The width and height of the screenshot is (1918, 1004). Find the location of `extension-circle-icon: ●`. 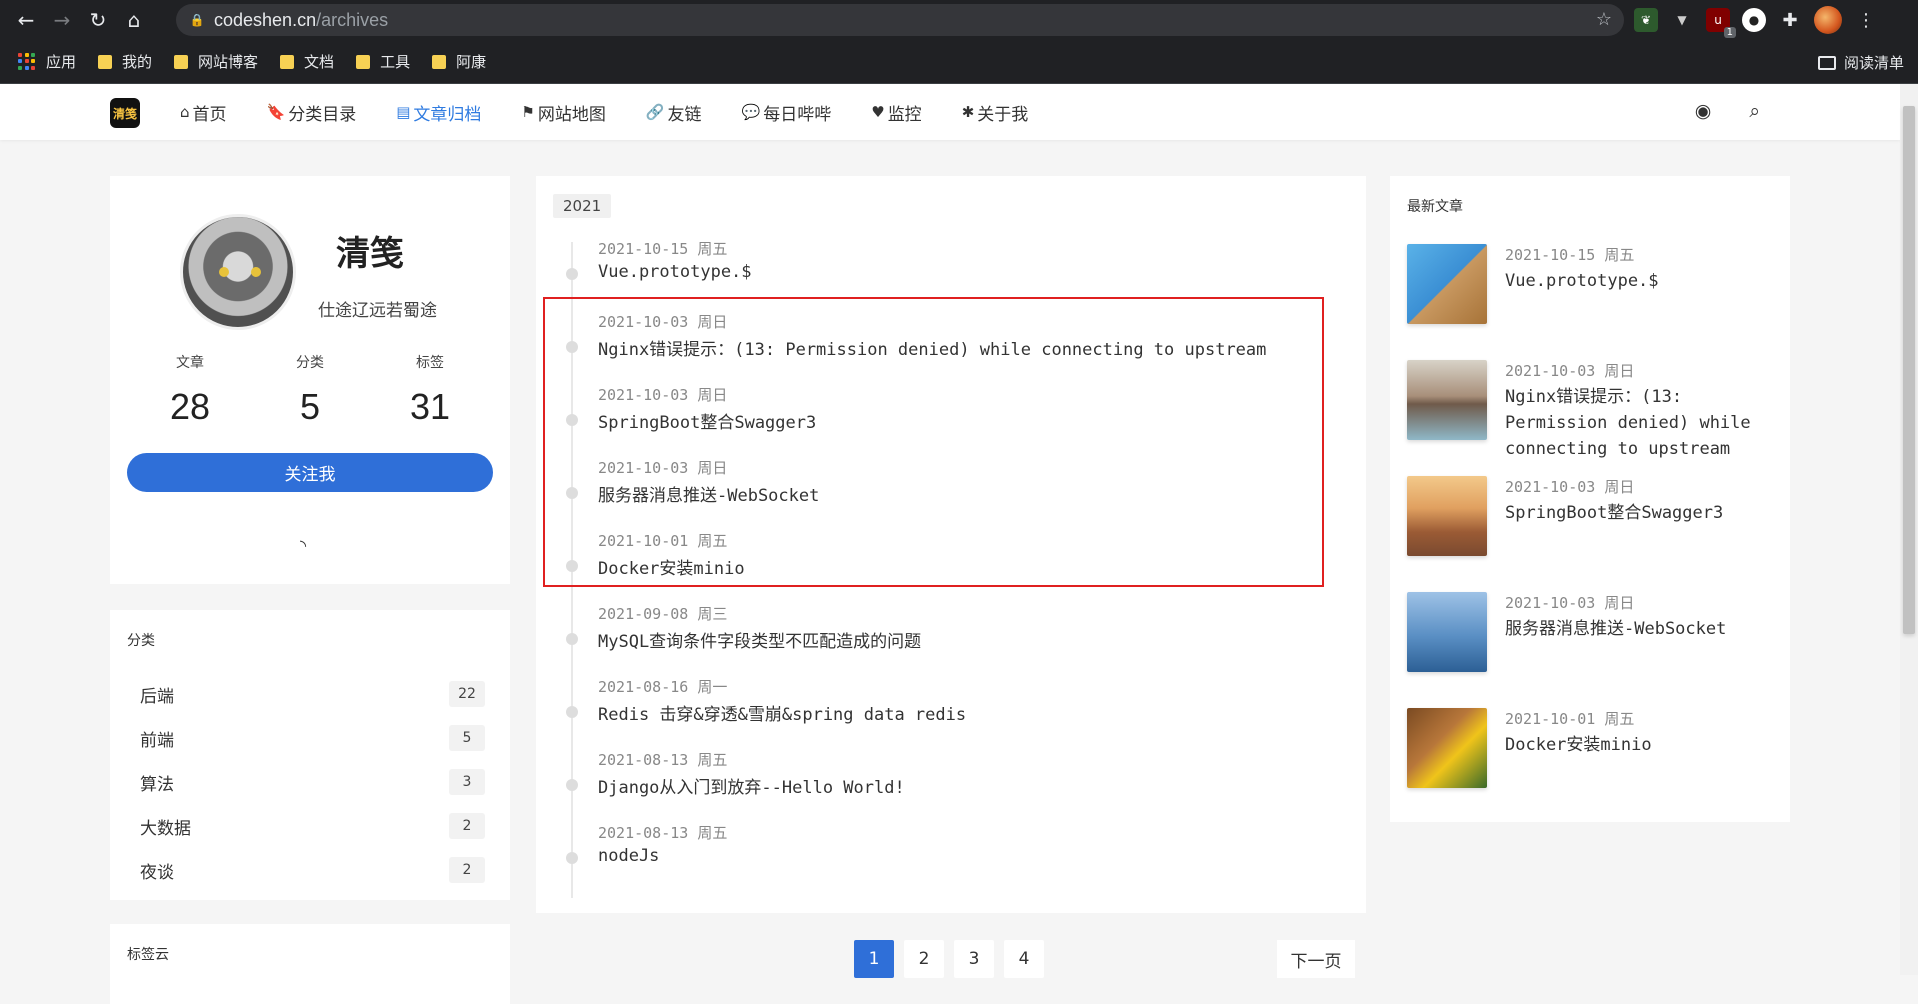

extension-circle-icon: ● is located at coordinates (1754, 20).